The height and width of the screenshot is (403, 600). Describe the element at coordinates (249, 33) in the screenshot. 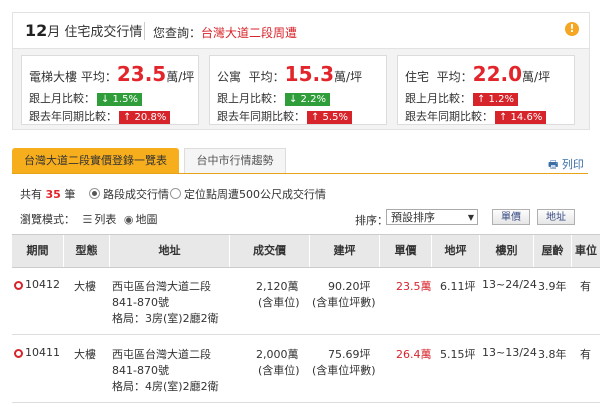

I see `query-value: 台灣大道二段周遭` at that location.